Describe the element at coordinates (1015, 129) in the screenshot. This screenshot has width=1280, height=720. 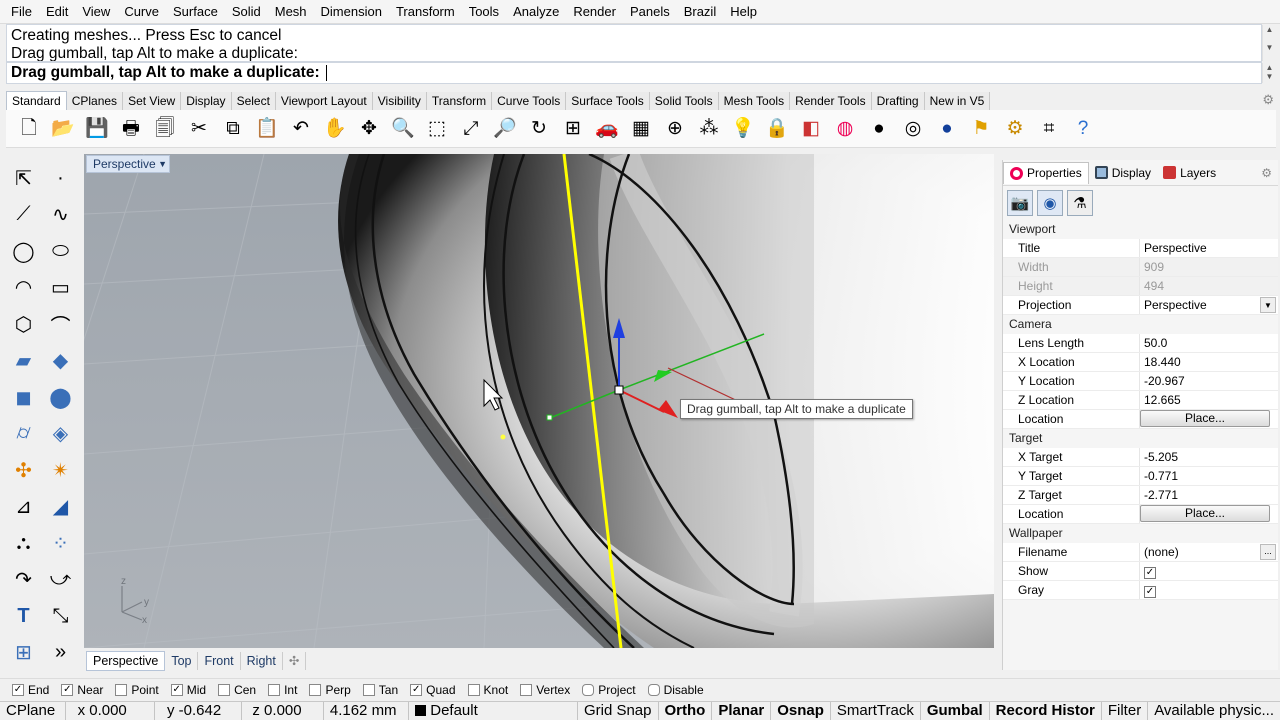
I see `options-gears-icon: ⚙` at that location.